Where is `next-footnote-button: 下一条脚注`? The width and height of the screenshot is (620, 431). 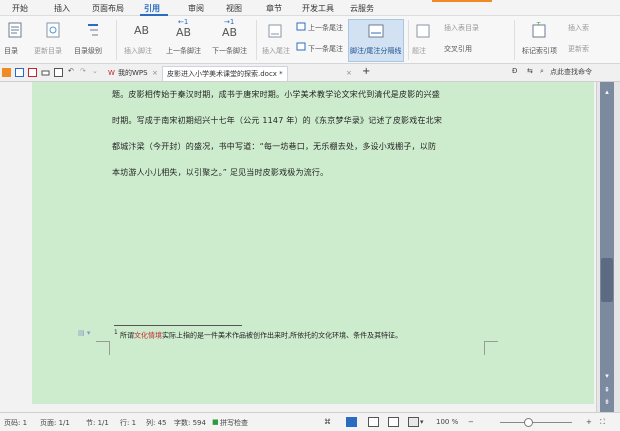
next-footnote-button: 下一条脚注 is located at coordinates (229, 51).